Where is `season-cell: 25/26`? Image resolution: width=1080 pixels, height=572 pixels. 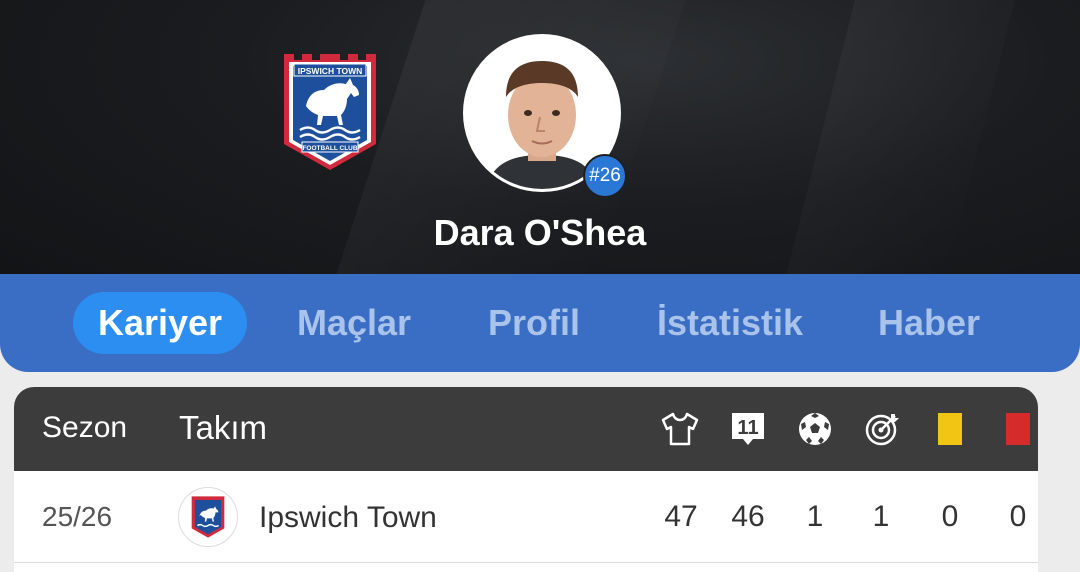
season-cell: 25/26 is located at coordinates (77, 516).